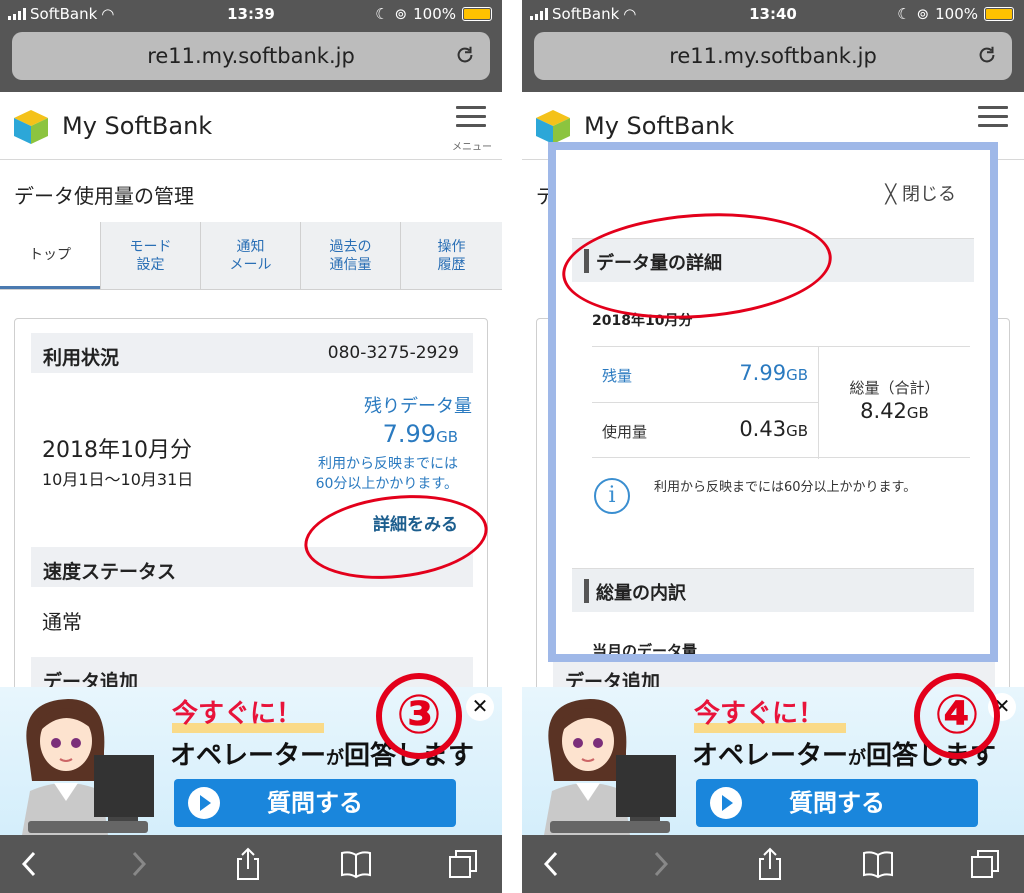 The image size is (1024, 893). What do you see at coordinates (929, 194) in the screenshot?
I see `close-label: 閉じる` at bounding box center [929, 194].